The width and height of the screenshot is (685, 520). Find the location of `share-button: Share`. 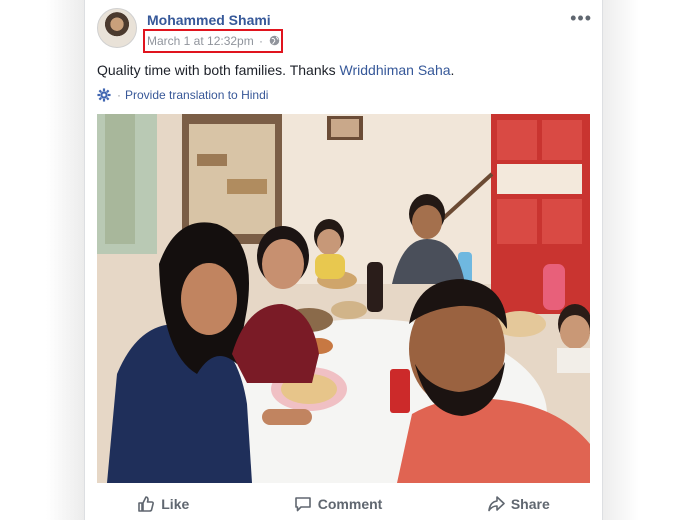

share-button: Share is located at coordinates (518, 504).